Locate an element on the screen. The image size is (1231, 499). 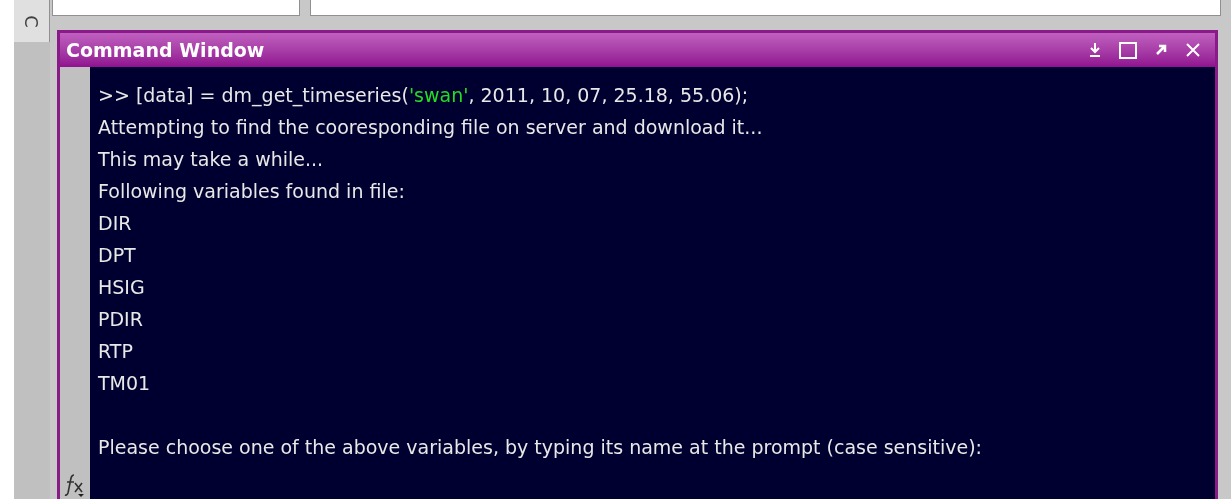
console-line: DIR is located at coordinates (115, 223).